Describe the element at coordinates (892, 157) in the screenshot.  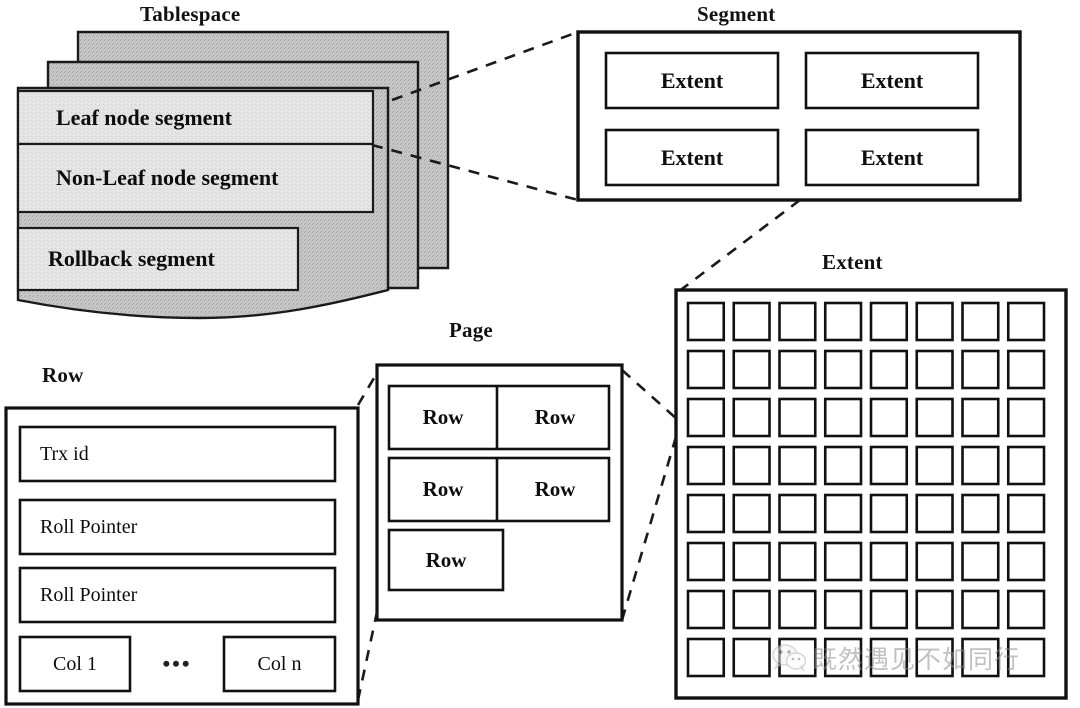
I see `segment-extent-label-4: Extent` at that location.